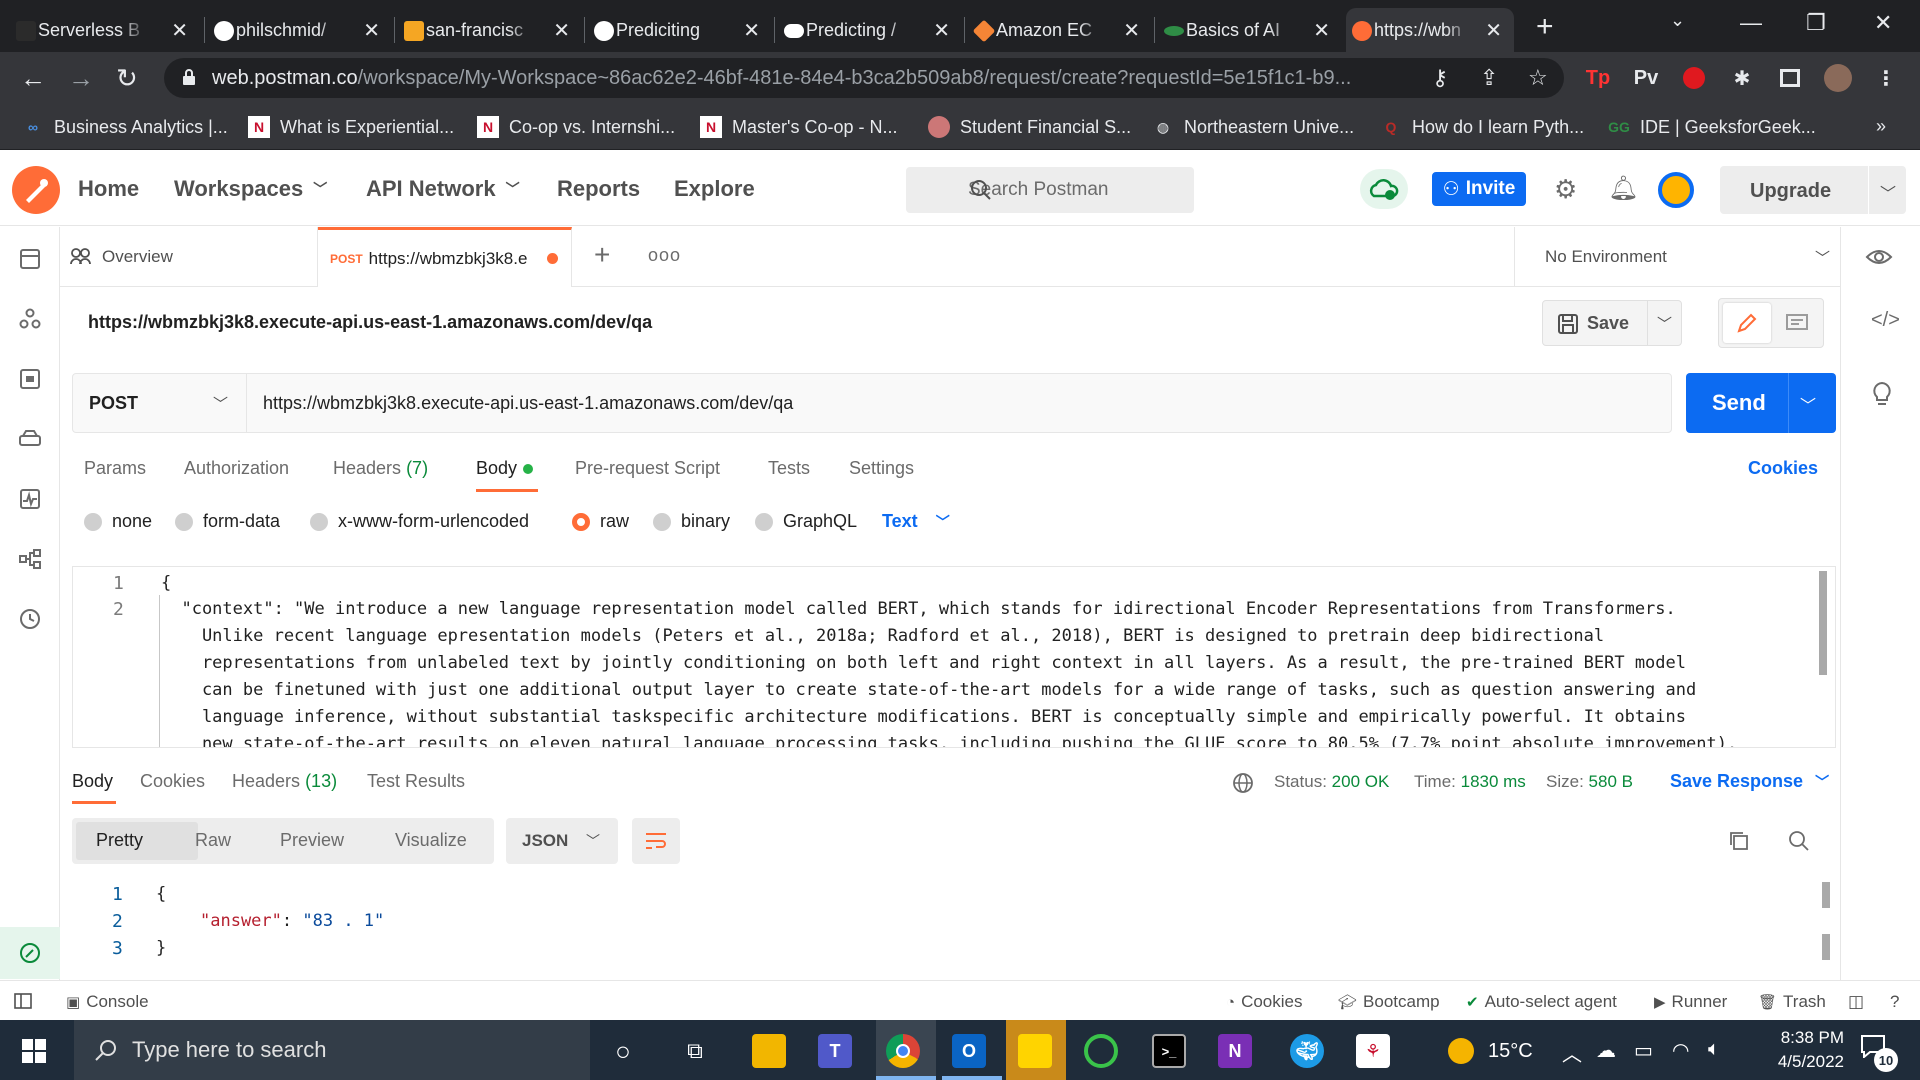  What do you see at coordinates (1545, 27) in the screenshot?
I see `new-tab-button: +` at bounding box center [1545, 27].